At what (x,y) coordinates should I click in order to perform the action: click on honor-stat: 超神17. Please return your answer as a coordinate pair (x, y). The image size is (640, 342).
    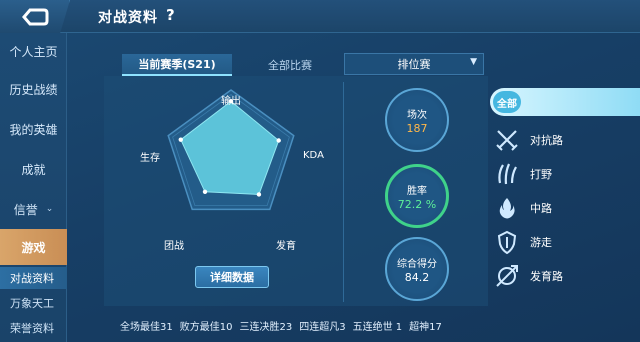
    Looking at the image, I should click on (425, 327).